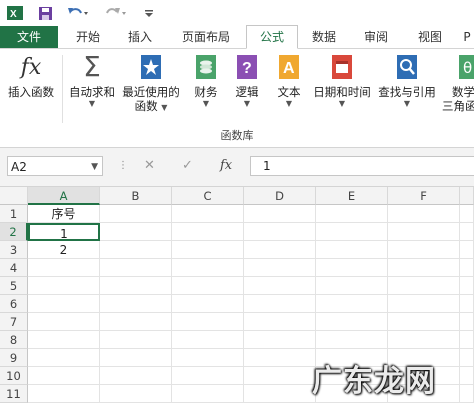 Image resolution: width=474 pixels, height=403 pixels. Describe the element at coordinates (14, 304) in the screenshot. I see `row-header-6: 6` at that location.